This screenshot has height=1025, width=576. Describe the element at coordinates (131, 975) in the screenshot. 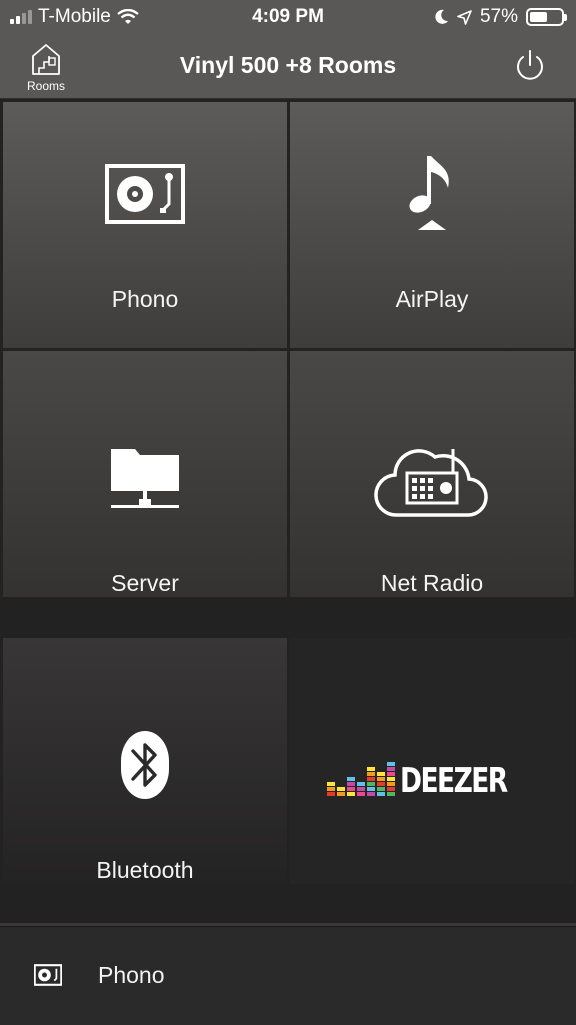

I see `now-playing-source: Phono` at that location.